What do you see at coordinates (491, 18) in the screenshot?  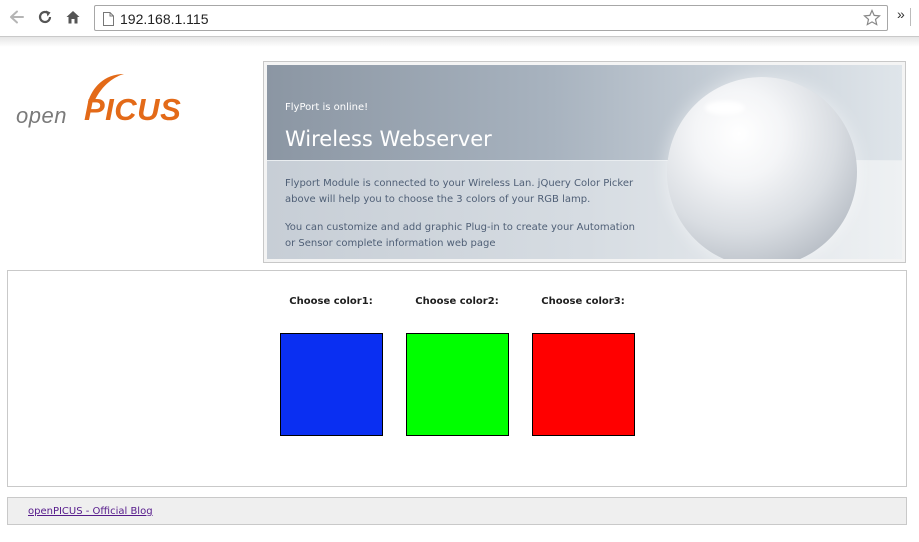 I see `address-bar: 192.168.1.115` at bounding box center [491, 18].